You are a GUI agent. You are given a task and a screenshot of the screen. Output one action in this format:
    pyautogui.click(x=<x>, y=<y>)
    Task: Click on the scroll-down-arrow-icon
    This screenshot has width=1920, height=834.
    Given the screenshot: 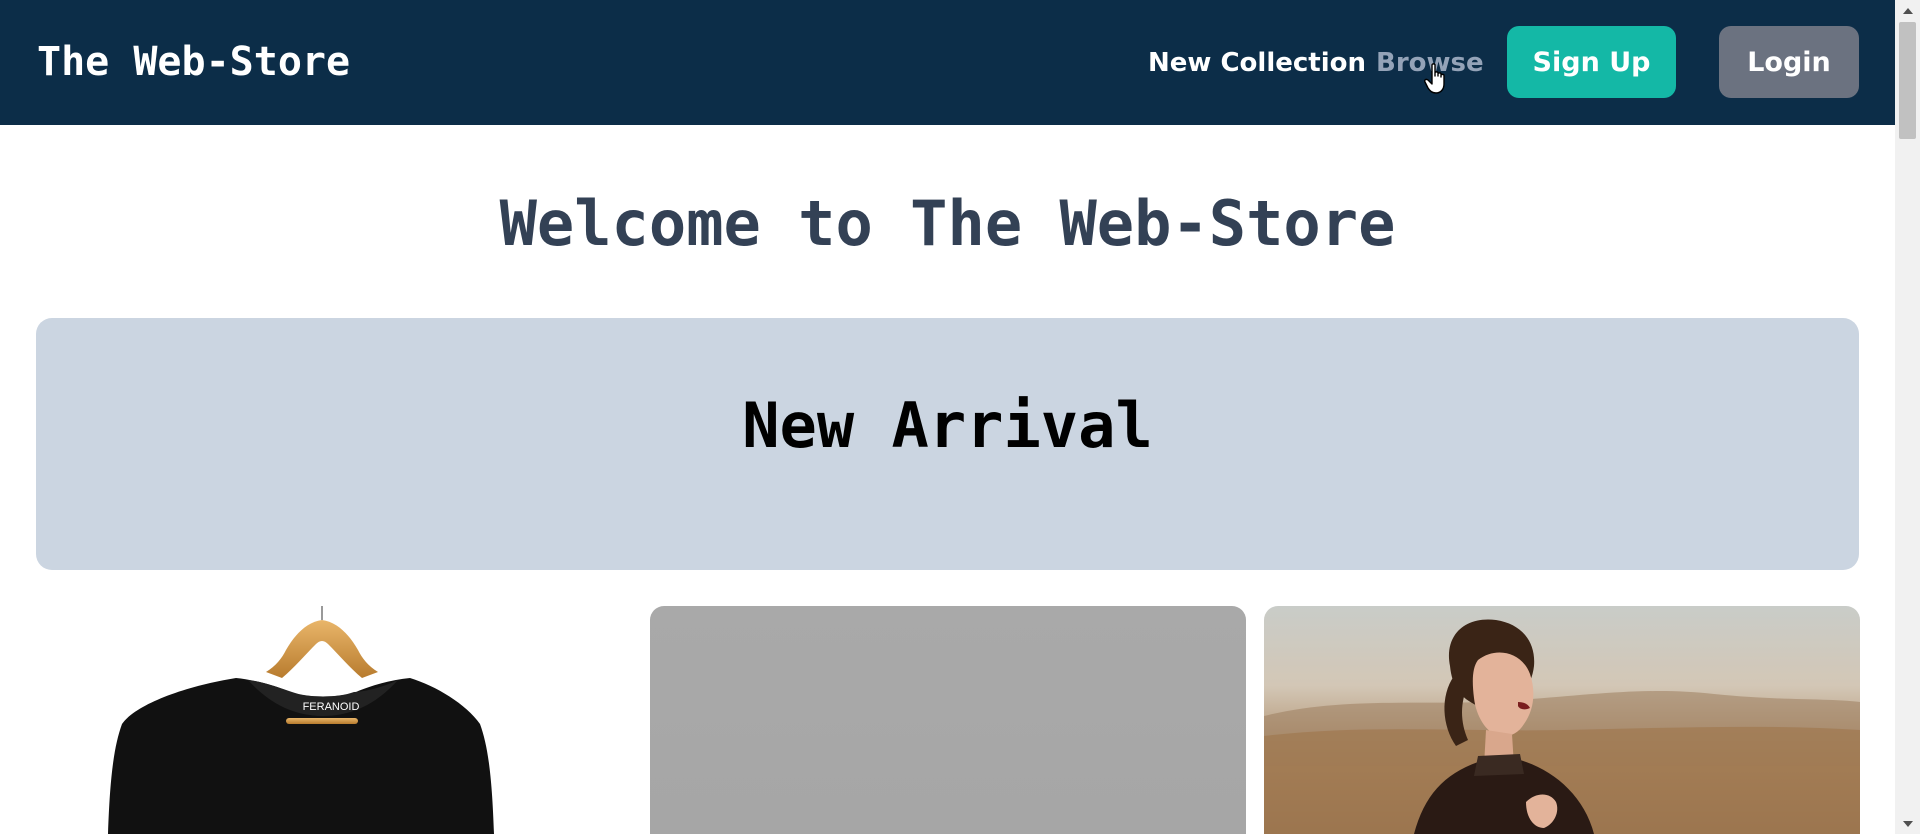 What is the action you would take?
    pyautogui.click(x=1908, y=824)
    